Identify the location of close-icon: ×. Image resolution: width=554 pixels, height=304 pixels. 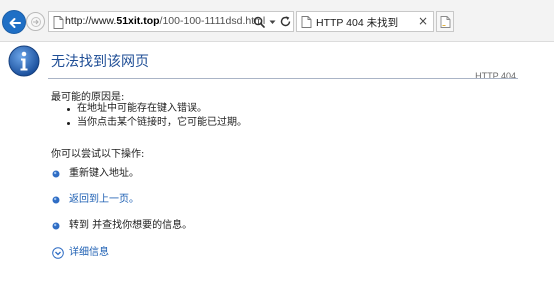
(423, 21).